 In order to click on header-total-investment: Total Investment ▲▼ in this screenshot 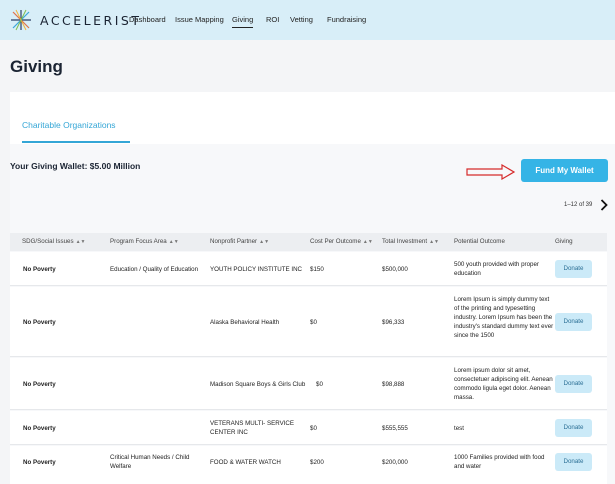, I will do `click(410, 241)`.